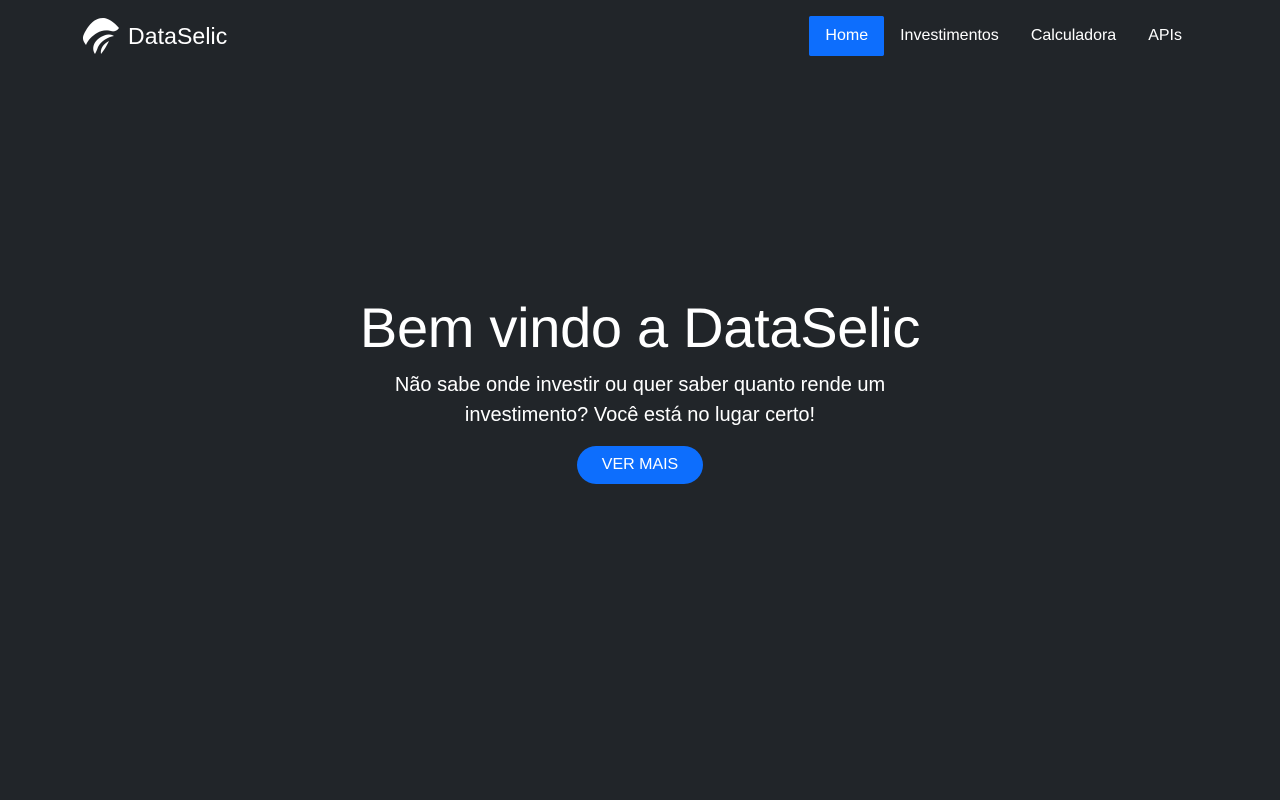 This screenshot has height=800, width=1280. I want to click on nav-item-apis: APIs, so click(1165, 36).